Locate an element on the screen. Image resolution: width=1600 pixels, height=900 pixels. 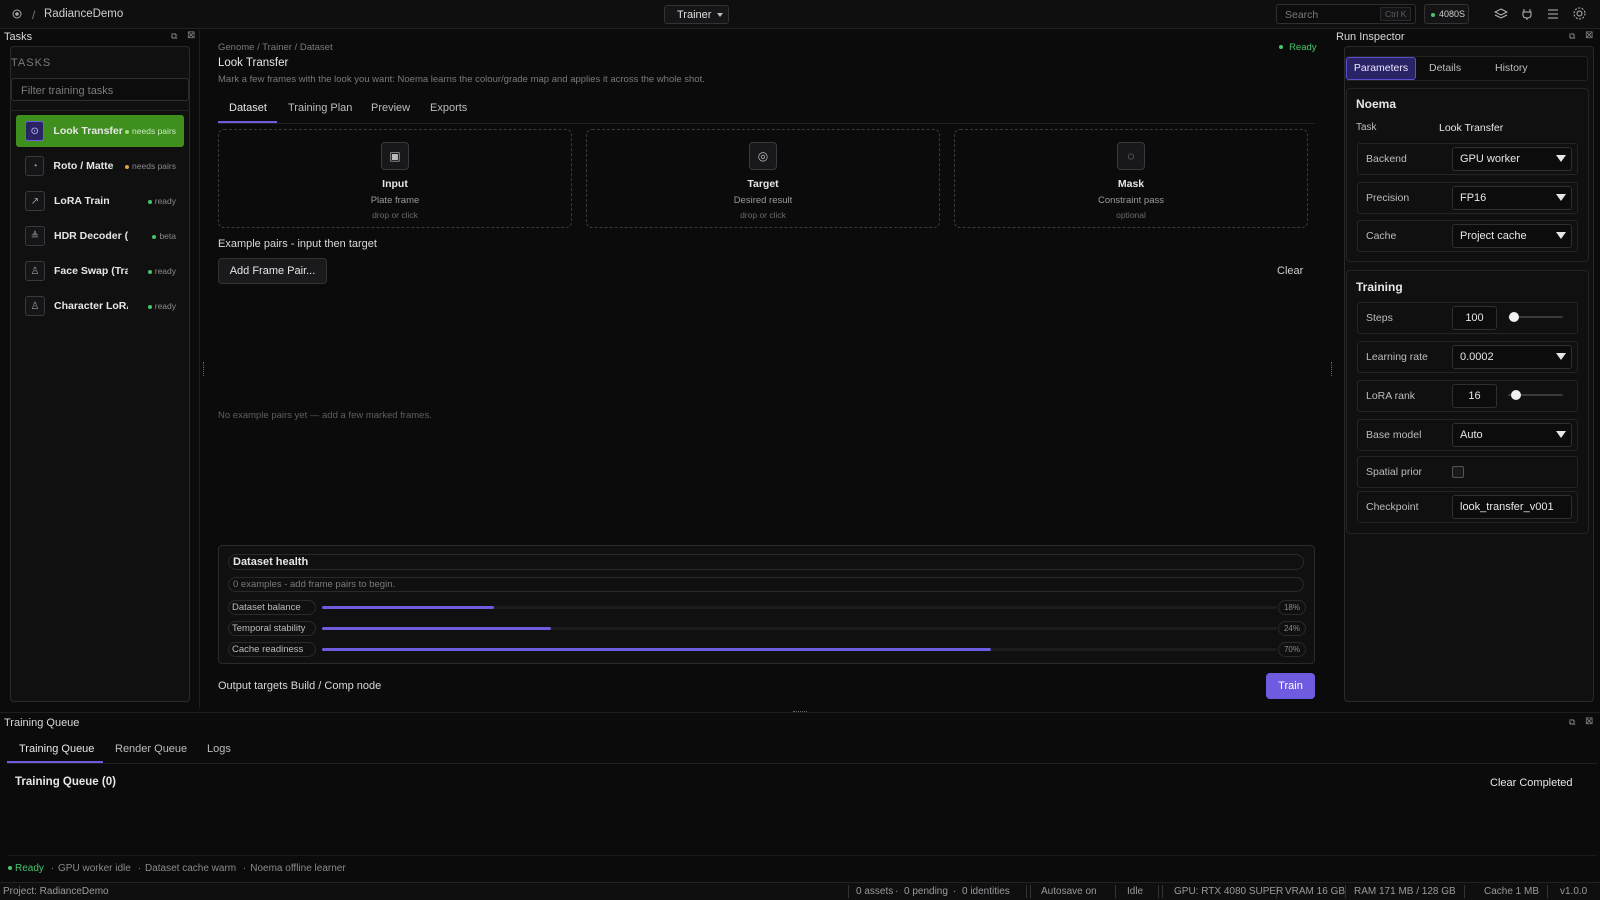
task-label: Roto / Matte is located at coordinates (83, 166).